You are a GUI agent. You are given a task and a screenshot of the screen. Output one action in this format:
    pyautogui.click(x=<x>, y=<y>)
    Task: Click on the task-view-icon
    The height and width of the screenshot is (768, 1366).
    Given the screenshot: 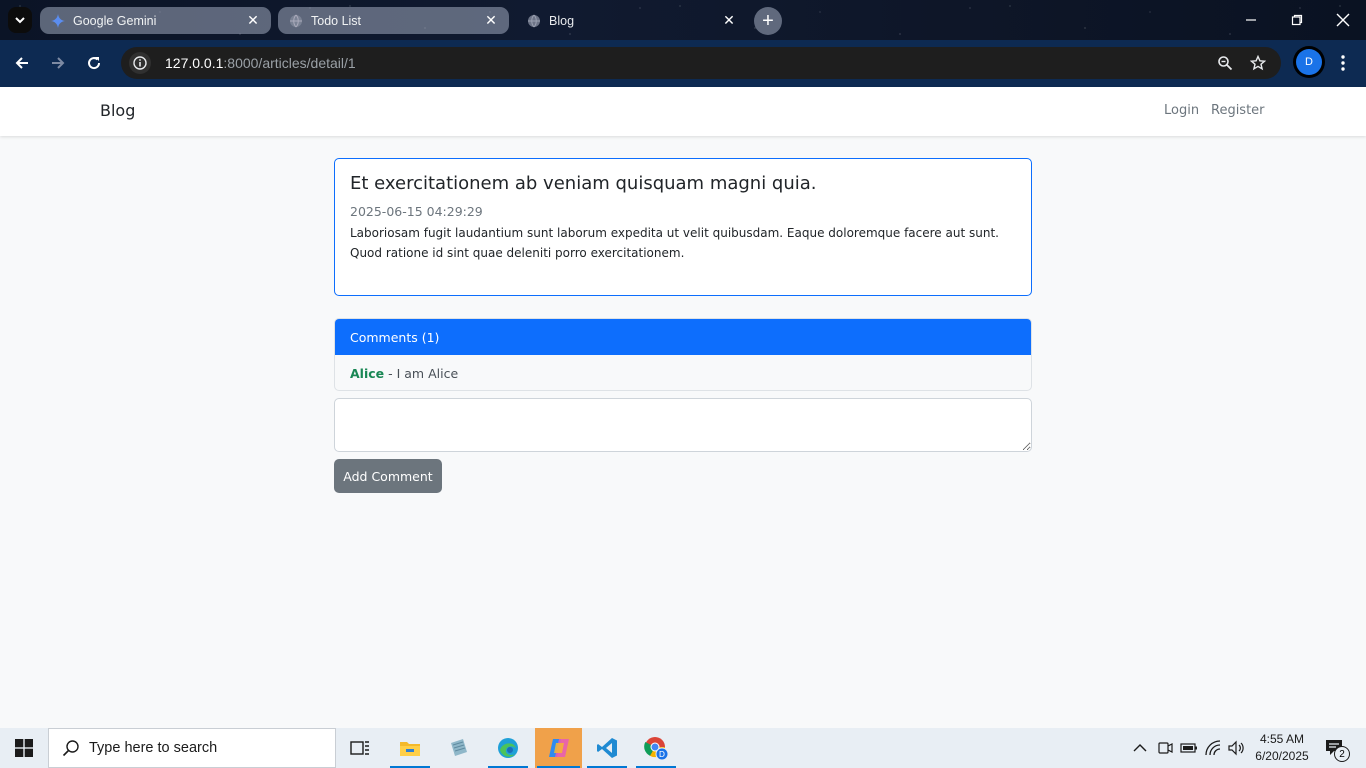 What is the action you would take?
    pyautogui.click(x=359, y=748)
    